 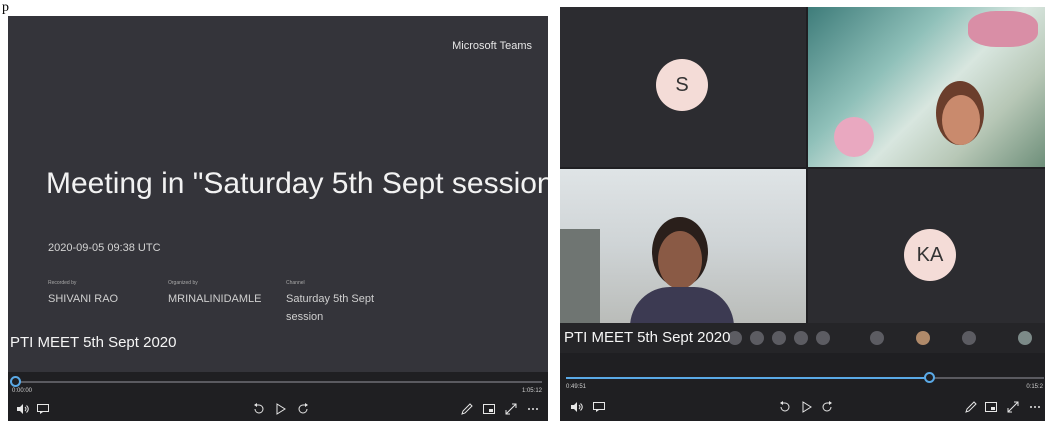 What do you see at coordinates (22, 391) in the screenshot?
I see `current-time: 0:00:00` at bounding box center [22, 391].